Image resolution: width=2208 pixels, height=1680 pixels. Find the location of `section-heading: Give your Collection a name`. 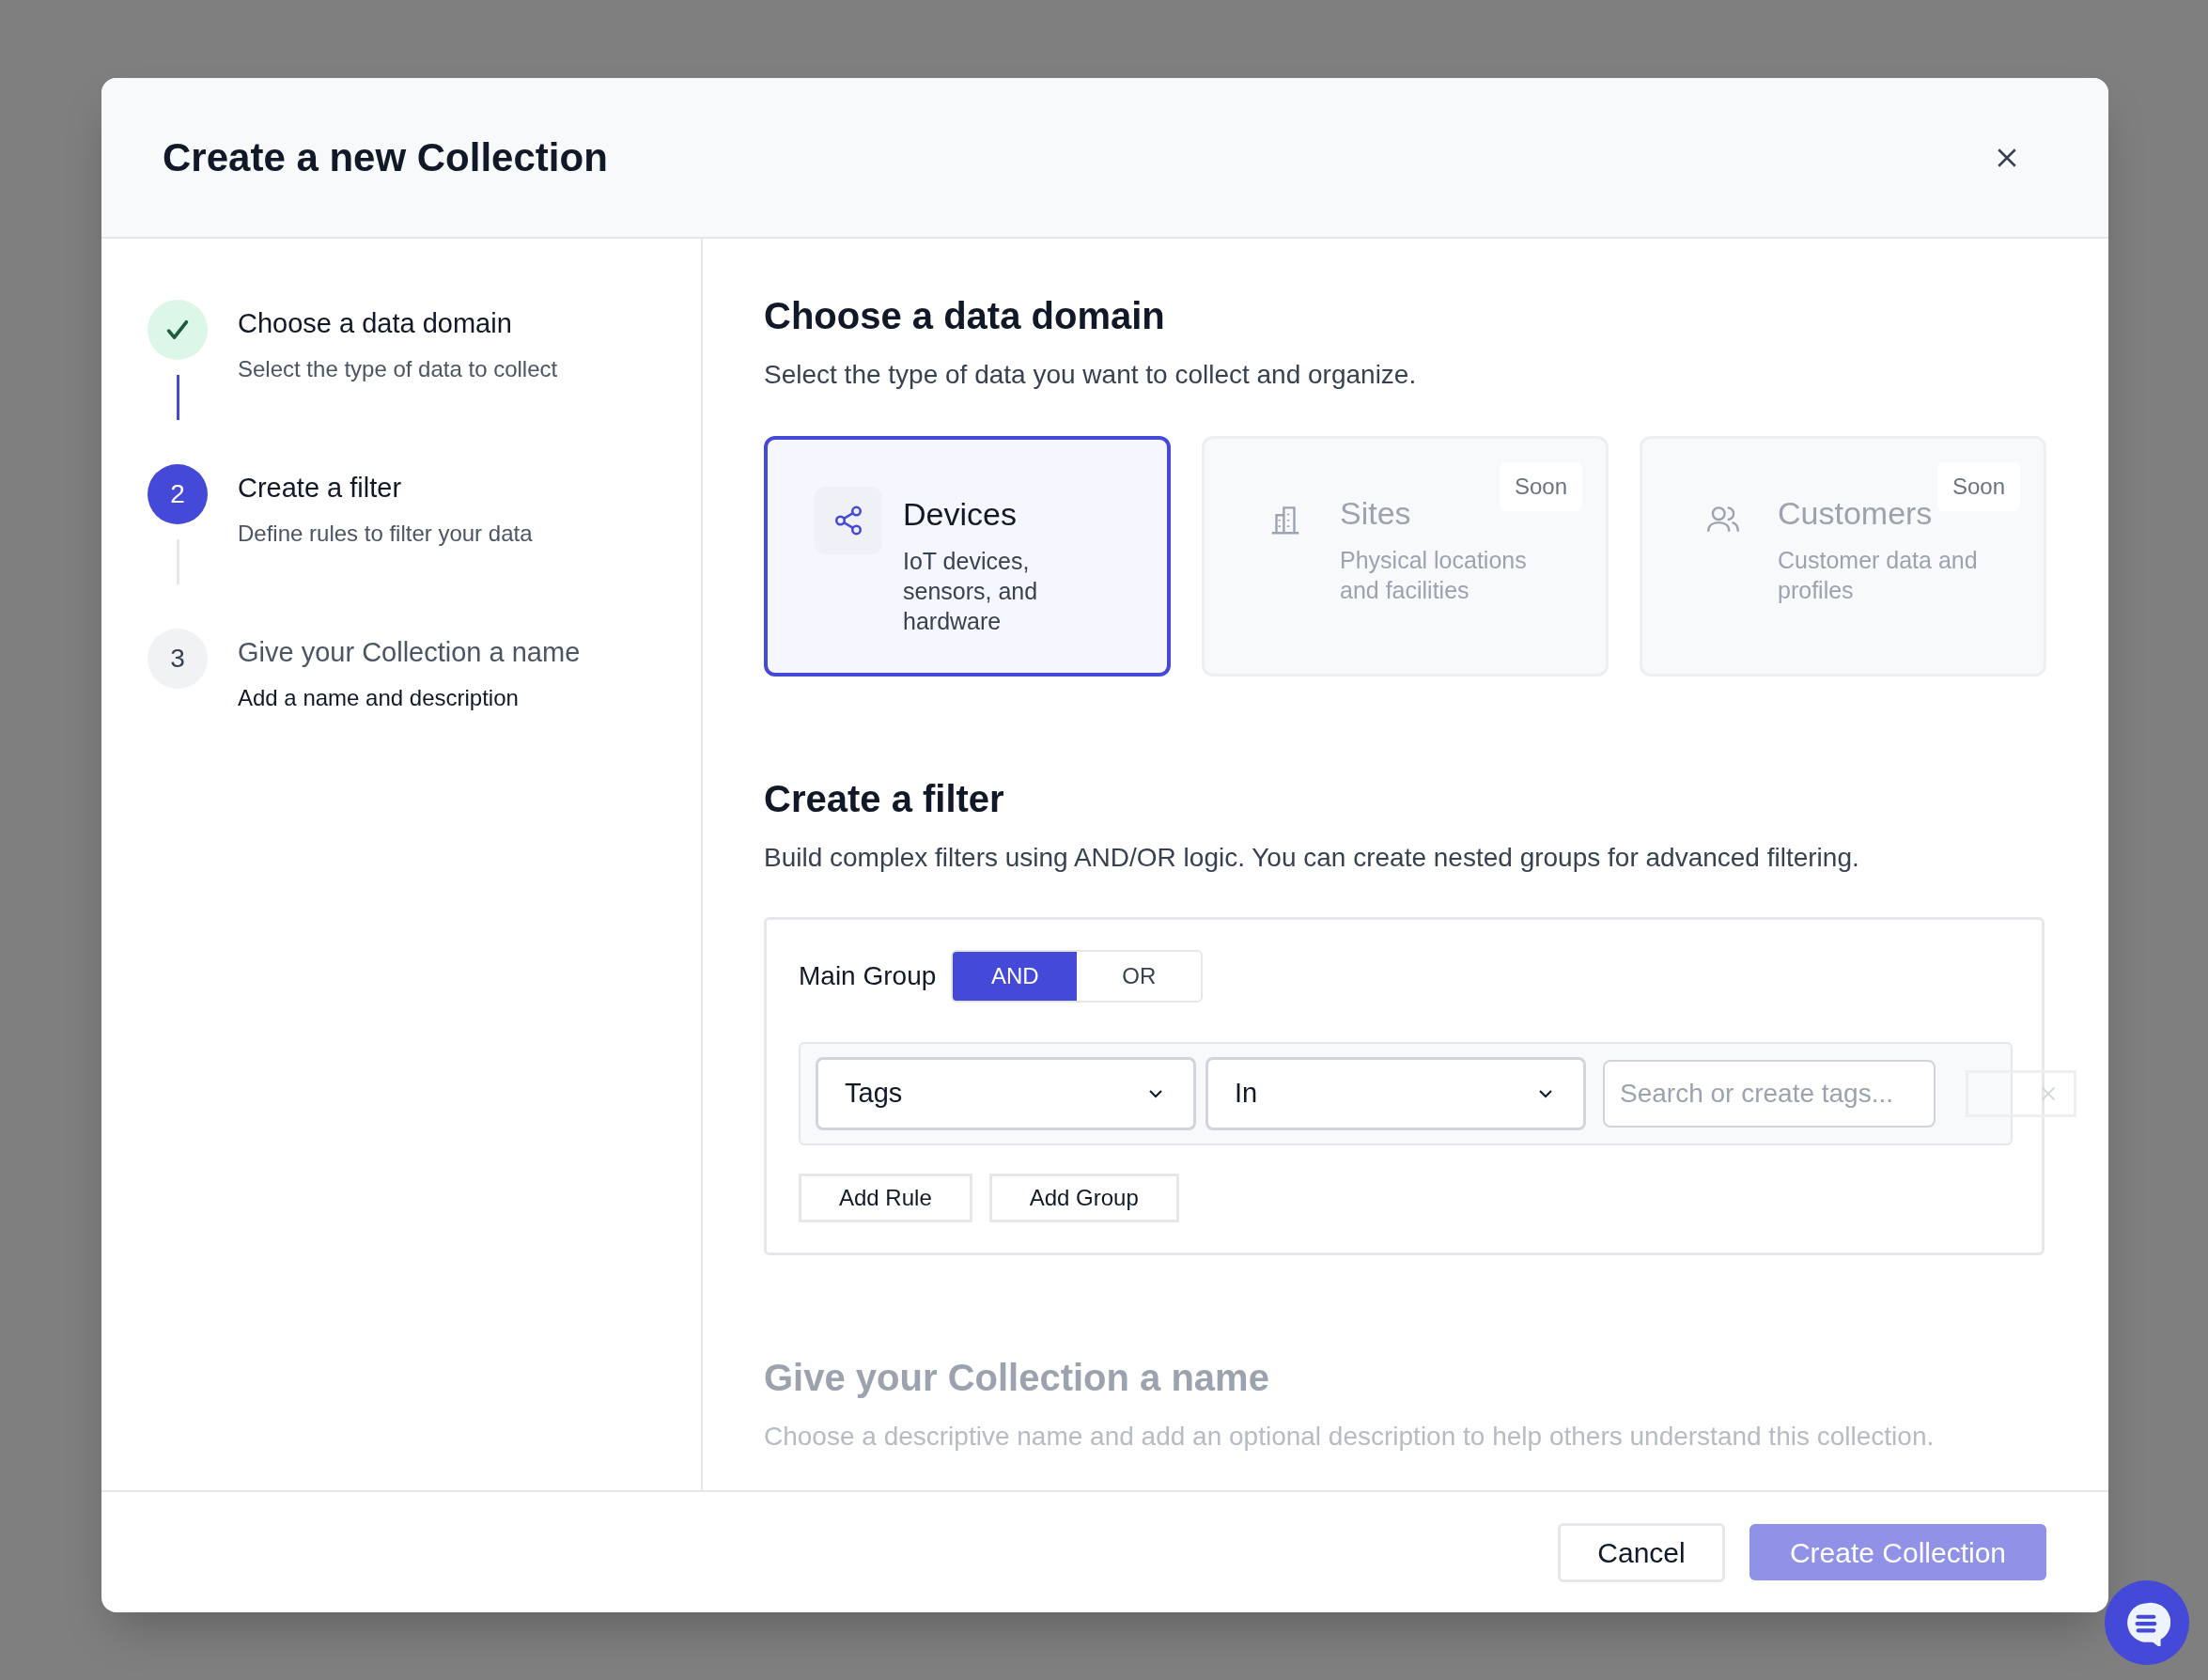

section-heading: Give your Collection a name is located at coordinates (1017, 1378).